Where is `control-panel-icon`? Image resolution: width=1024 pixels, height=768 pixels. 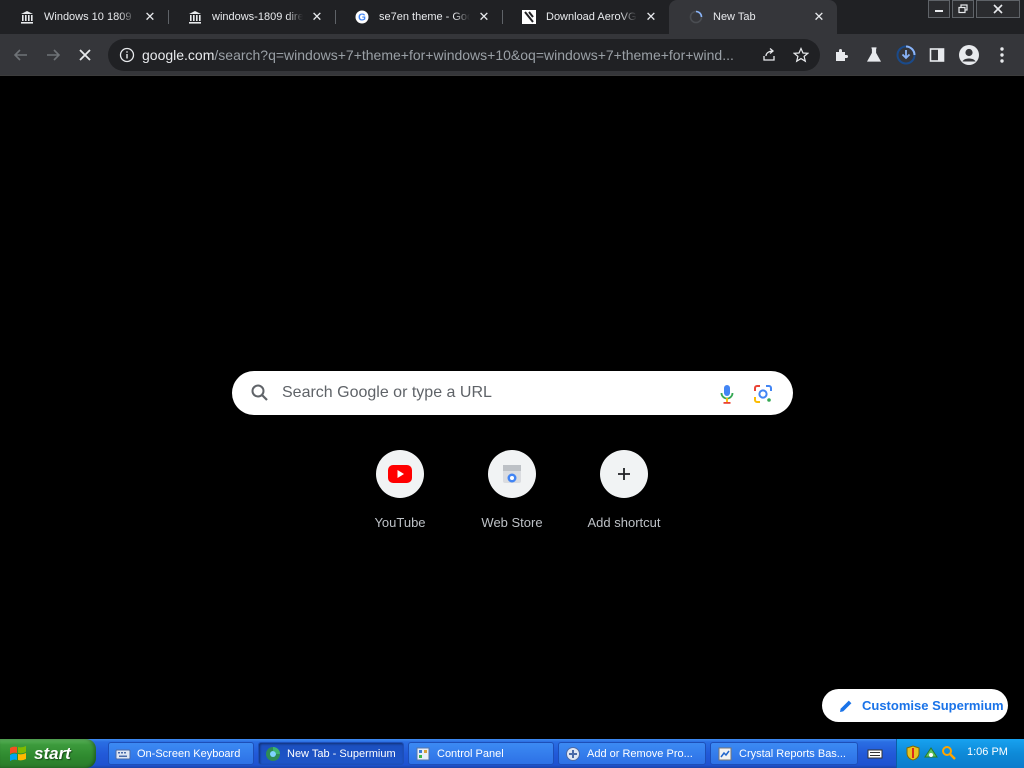 control-panel-icon is located at coordinates (423, 753).